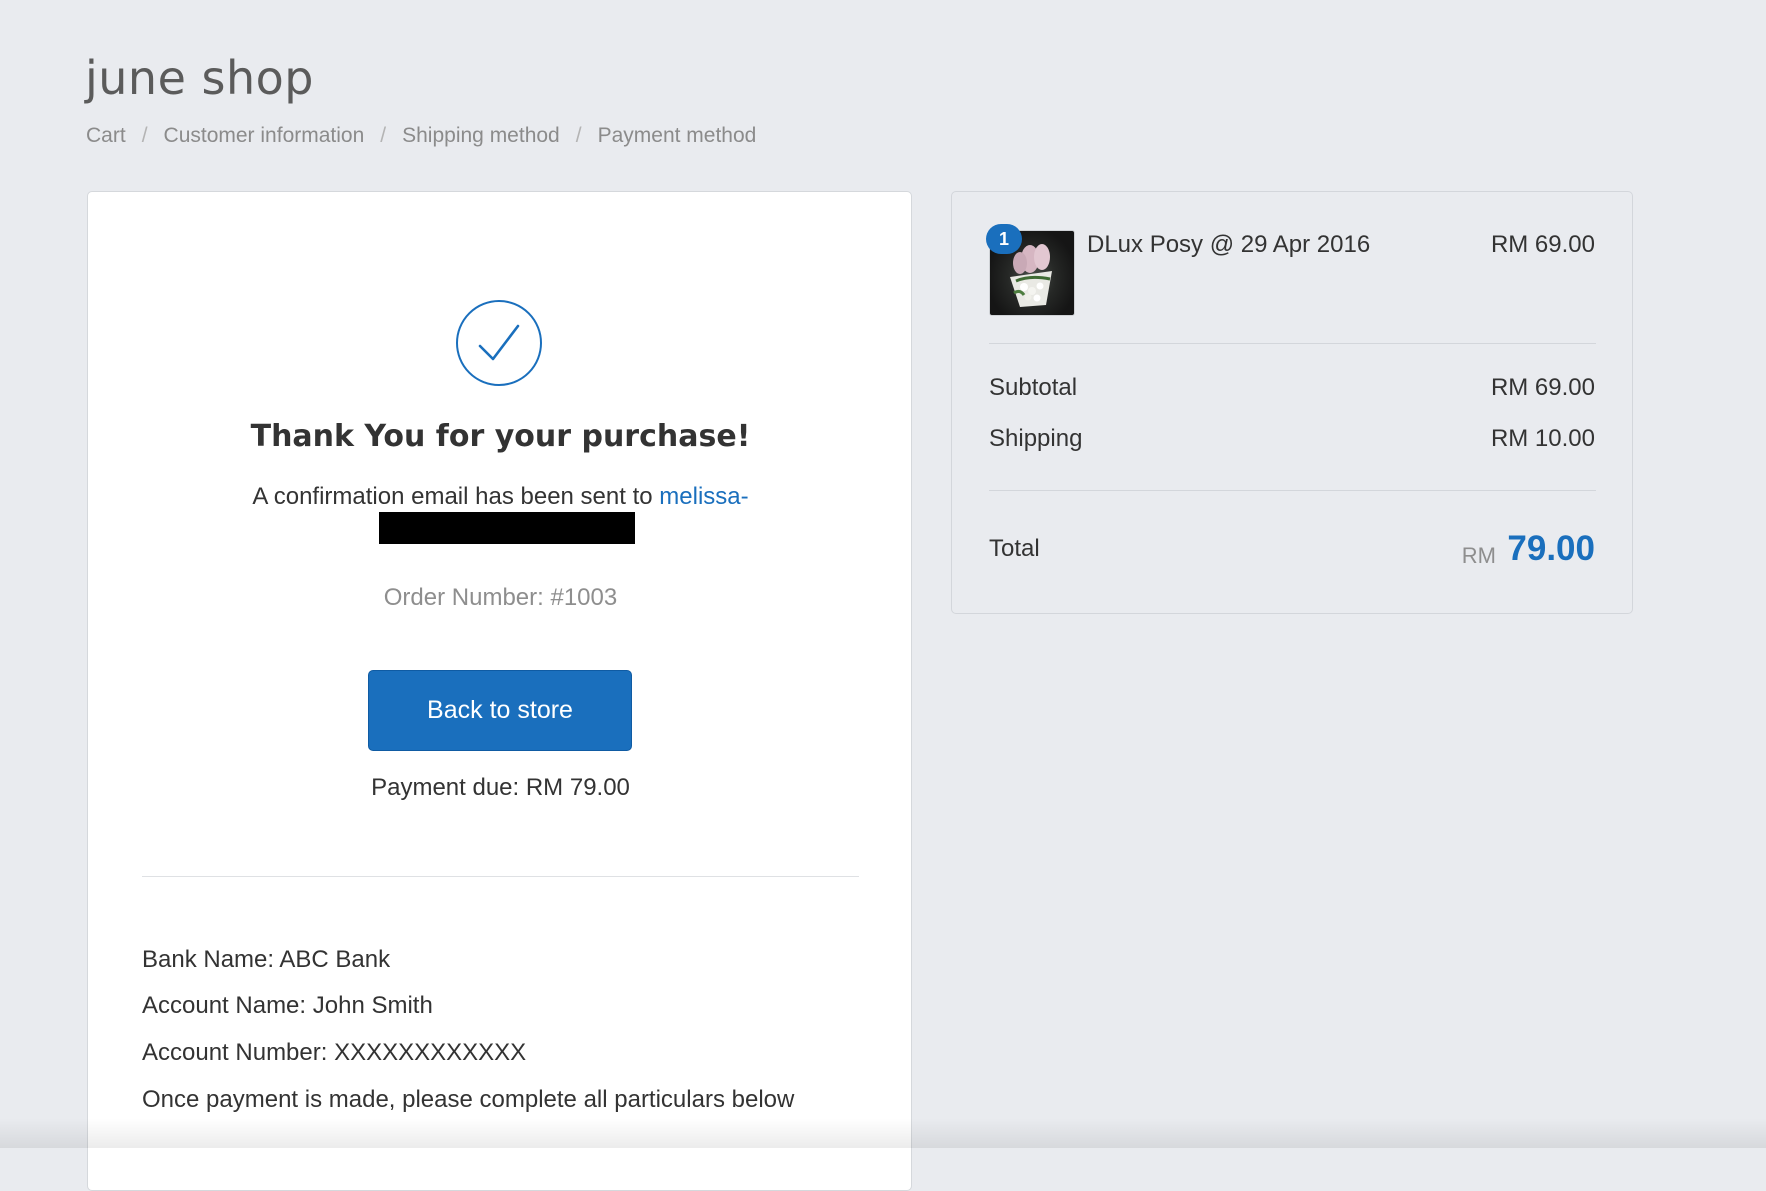  Describe the element at coordinates (106, 136) in the screenshot. I see `breadcrumb-cart: Cart` at that location.